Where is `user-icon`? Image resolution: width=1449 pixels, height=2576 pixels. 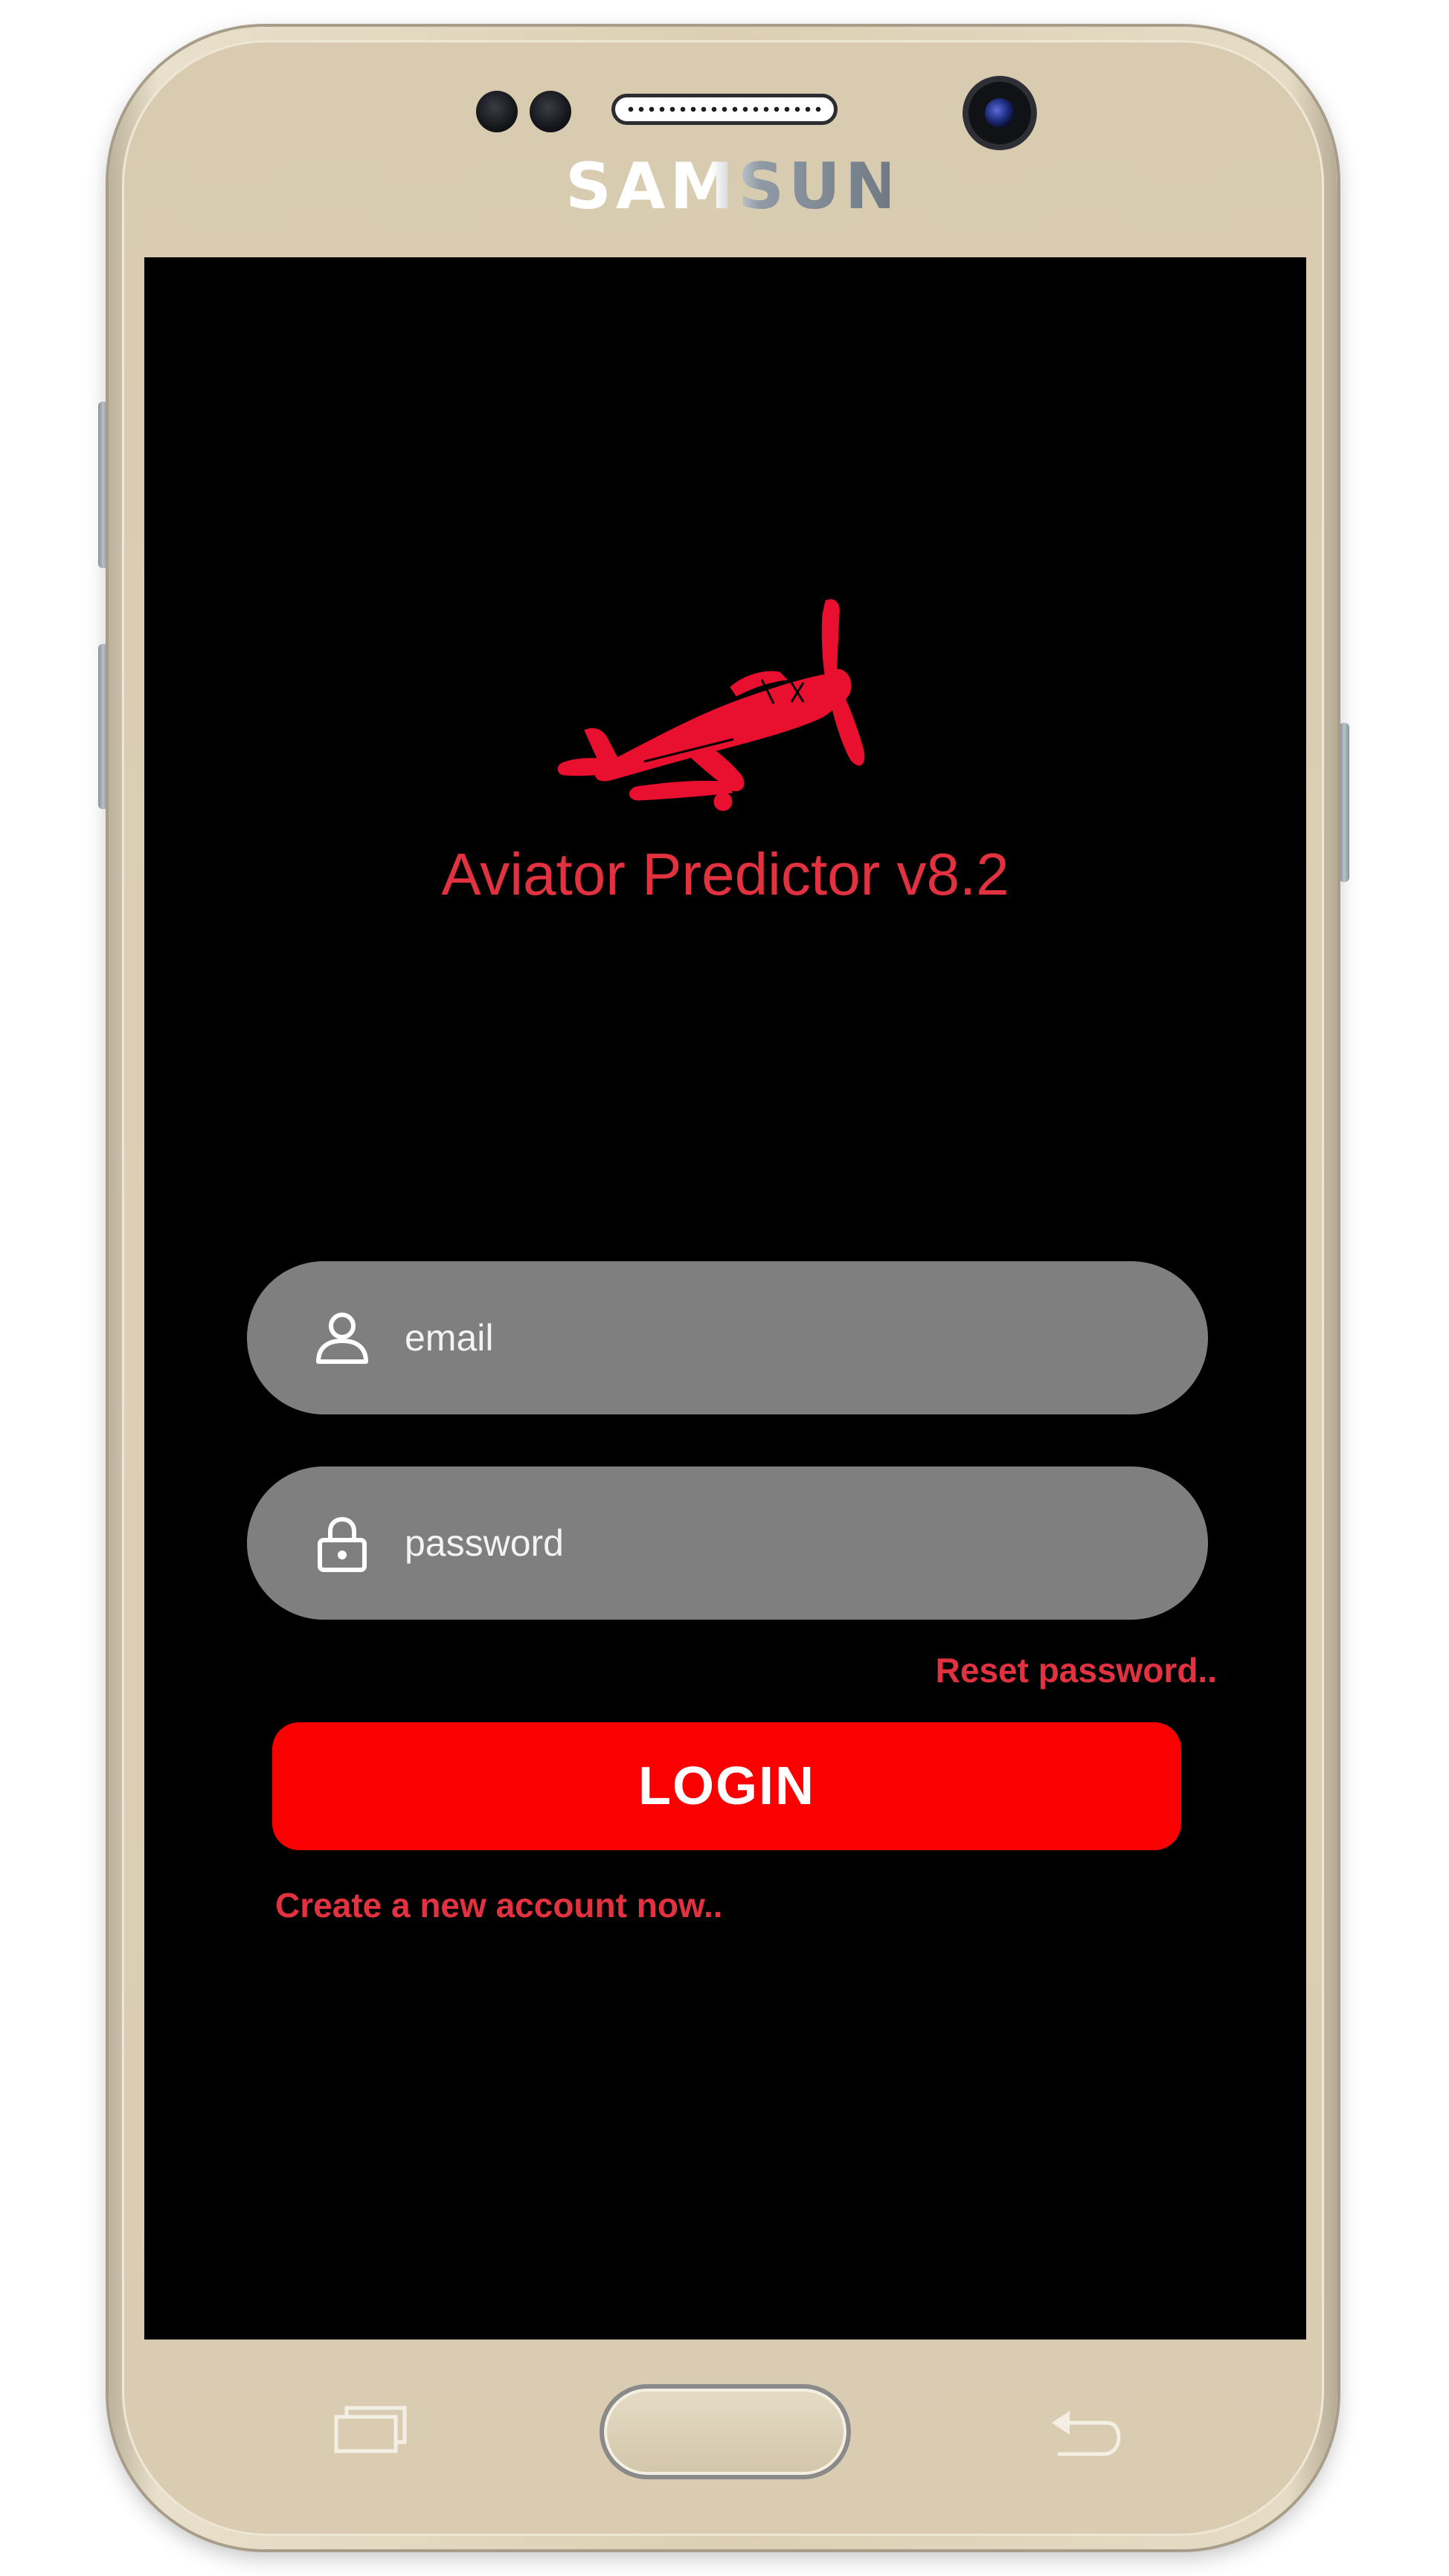
user-icon is located at coordinates (342, 1338).